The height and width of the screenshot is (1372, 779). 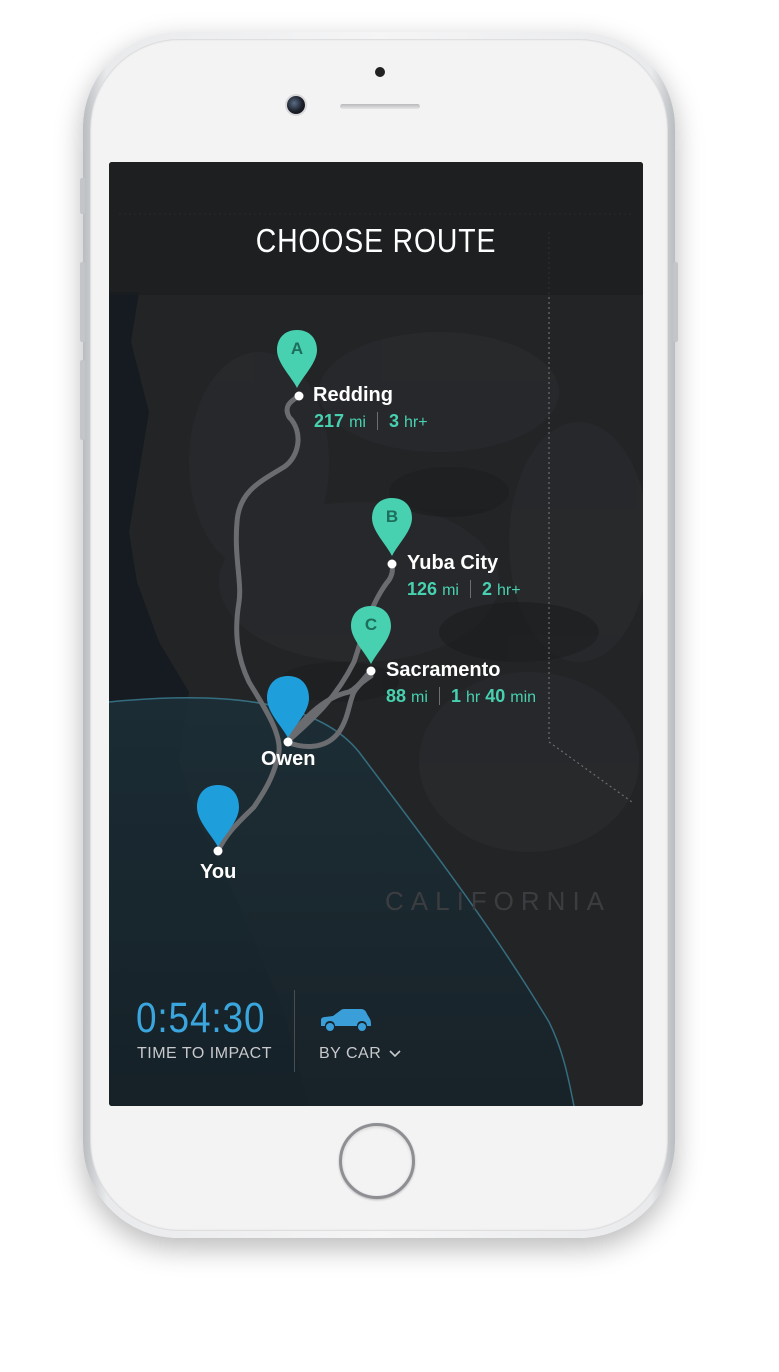 I want to click on redding-dot, so click(x=299, y=396).